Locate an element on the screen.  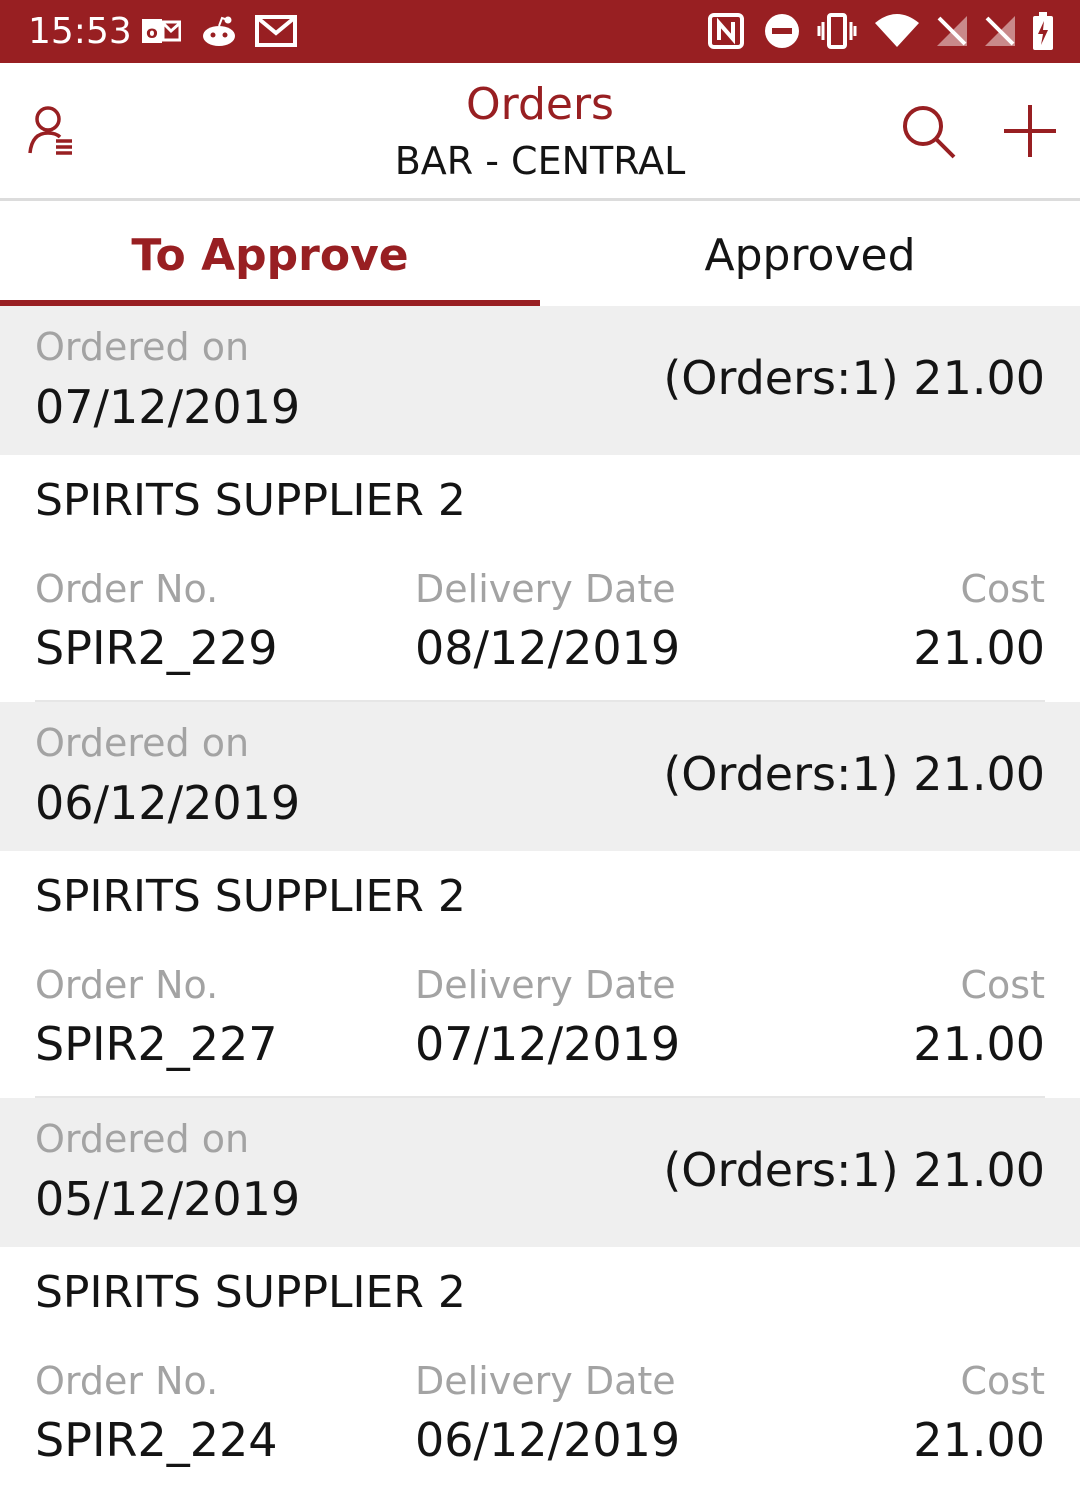
tab-approved: Approved is located at coordinates (810, 255).